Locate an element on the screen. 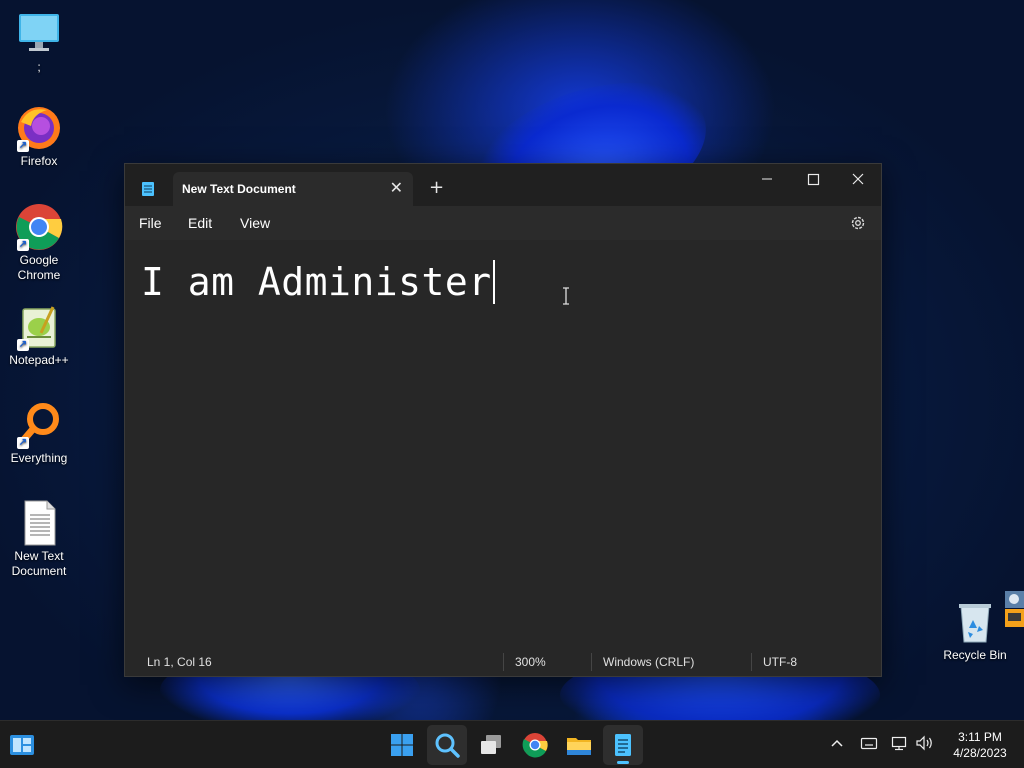  status-bar: Ln 1, Col 16 300% Windows (CRLF) UTF-8 is located at coordinates (503, 661).